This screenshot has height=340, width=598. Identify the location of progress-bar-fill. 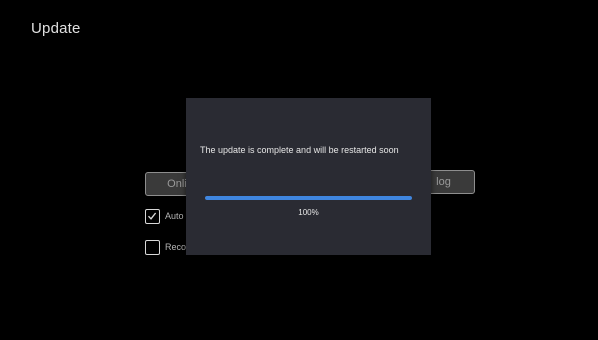
(308, 198).